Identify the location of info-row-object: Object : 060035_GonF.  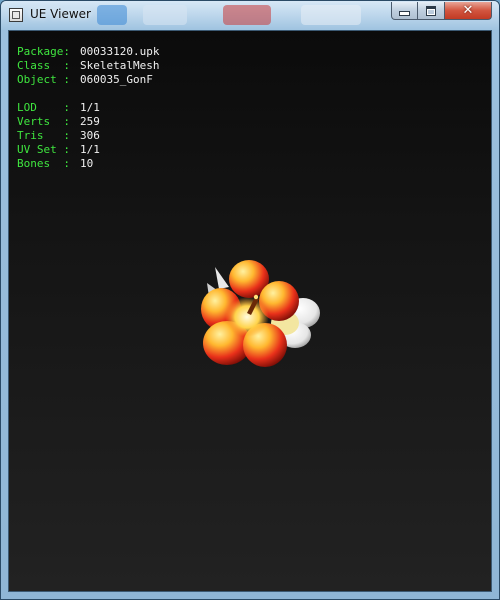
(88, 80).